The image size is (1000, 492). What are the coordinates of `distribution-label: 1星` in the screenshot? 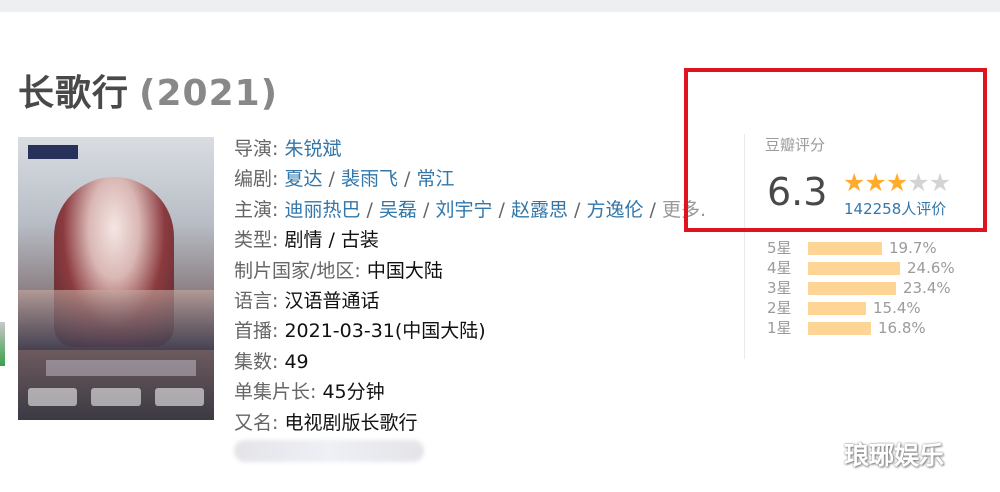 It's located at (779, 328).